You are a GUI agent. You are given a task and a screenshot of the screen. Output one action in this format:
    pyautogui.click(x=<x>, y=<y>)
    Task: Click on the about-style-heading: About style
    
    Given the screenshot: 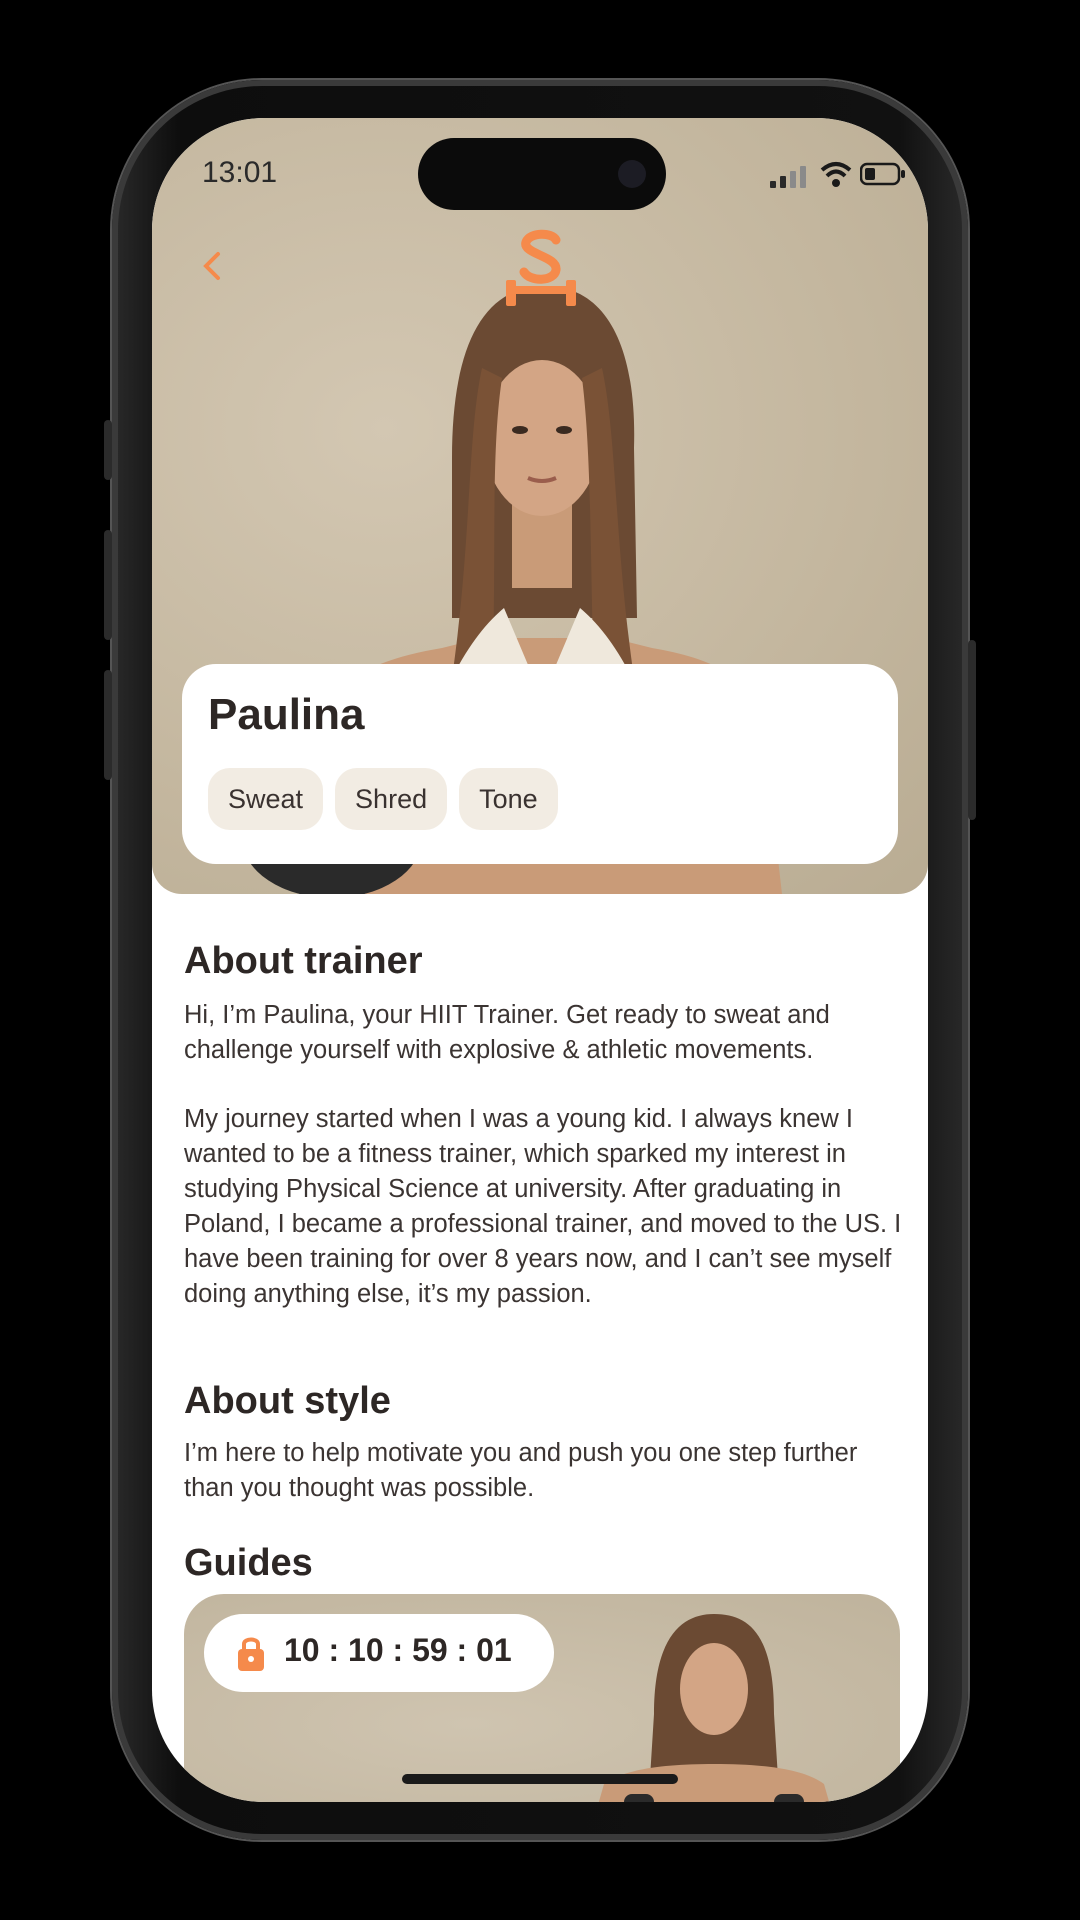 What is the action you would take?
    pyautogui.click(x=287, y=1401)
    